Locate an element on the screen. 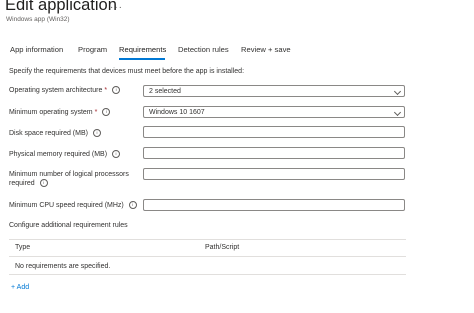 Image resolution: width=474 pixels, height=313 pixels. add-requirement-link: + Add is located at coordinates (20, 287).